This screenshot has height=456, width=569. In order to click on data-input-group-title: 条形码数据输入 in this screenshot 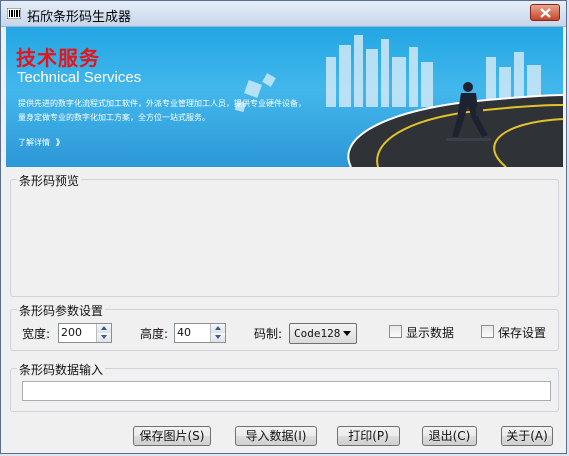, I will do `click(61, 369)`.